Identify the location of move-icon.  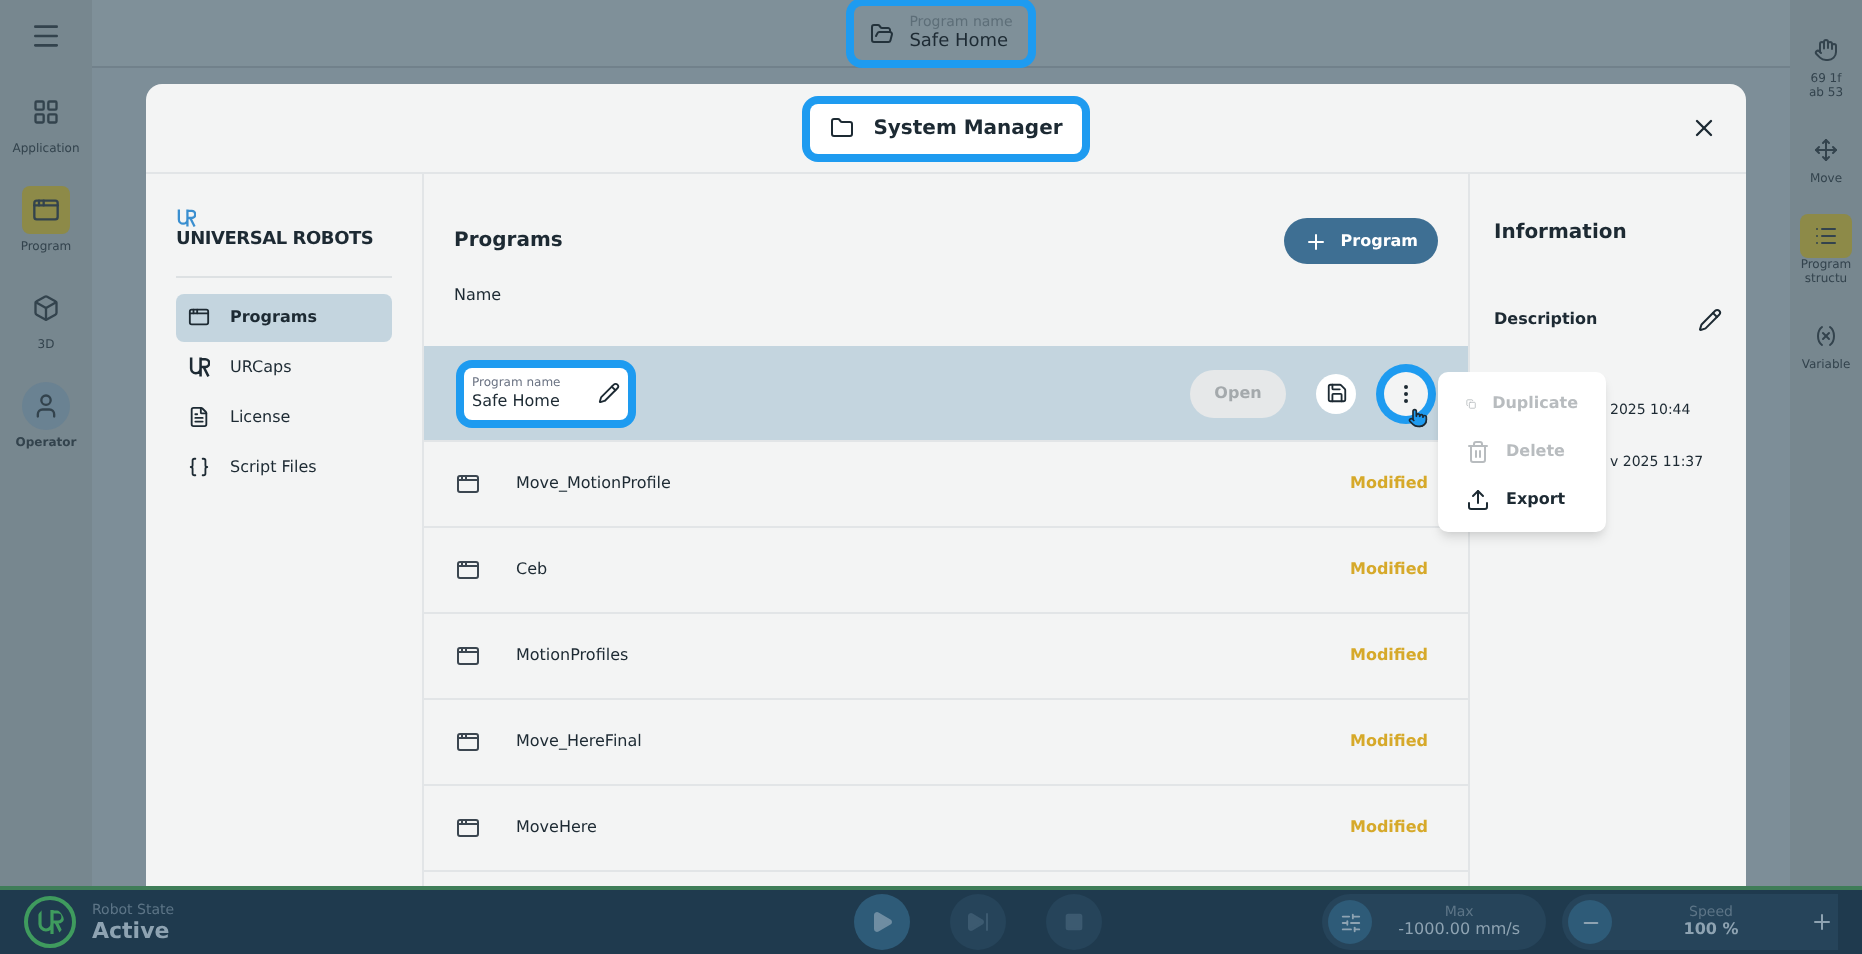
(1826, 150).